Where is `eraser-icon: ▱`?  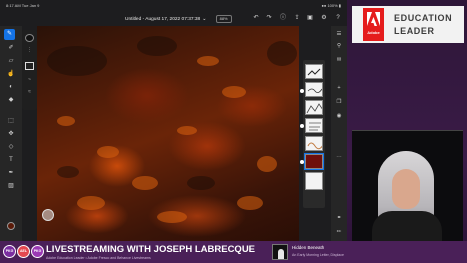
eraser-icon: ▱ is located at coordinates (11, 61).